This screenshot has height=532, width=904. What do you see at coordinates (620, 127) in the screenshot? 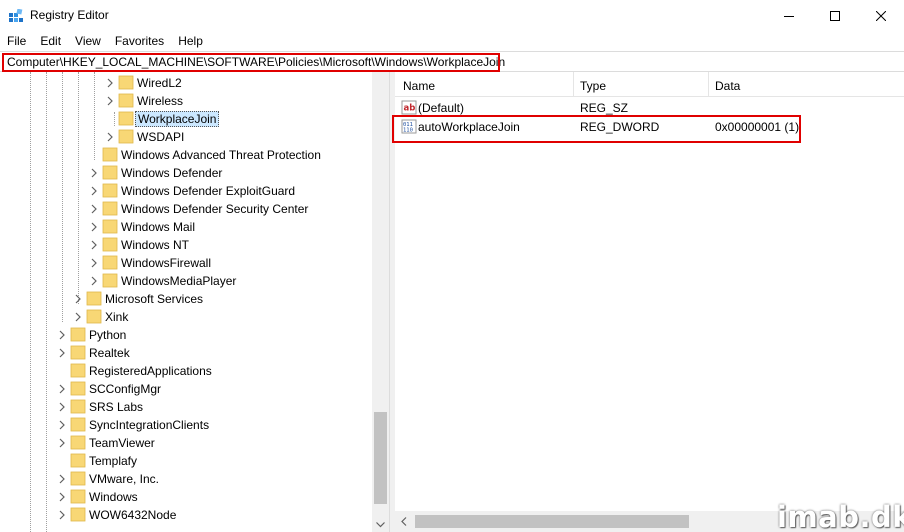
I see `value-type: REG_DWORD` at bounding box center [620, 127].